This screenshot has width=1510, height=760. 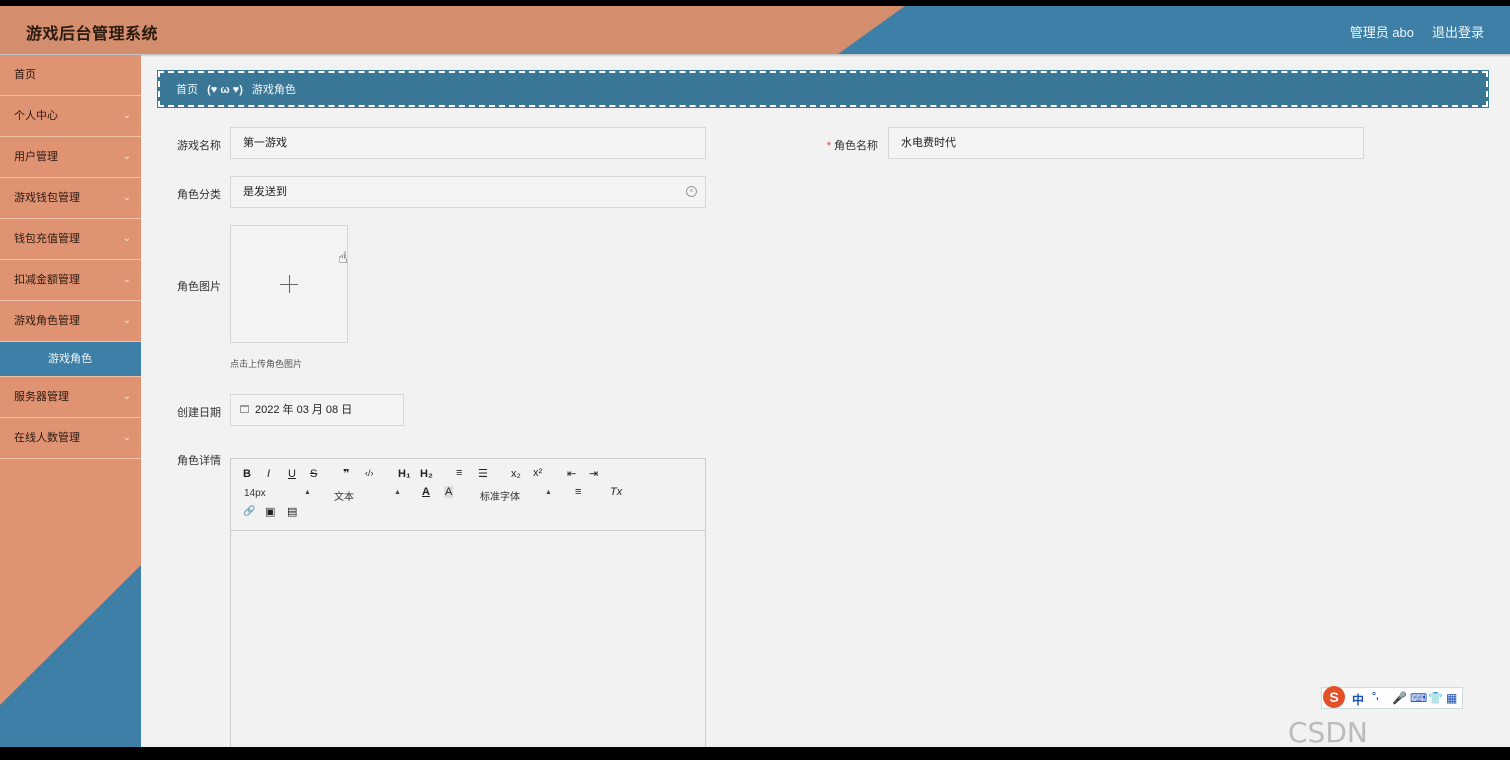 I want to click on code-button: ‹/›, so click(x=369, y=473).